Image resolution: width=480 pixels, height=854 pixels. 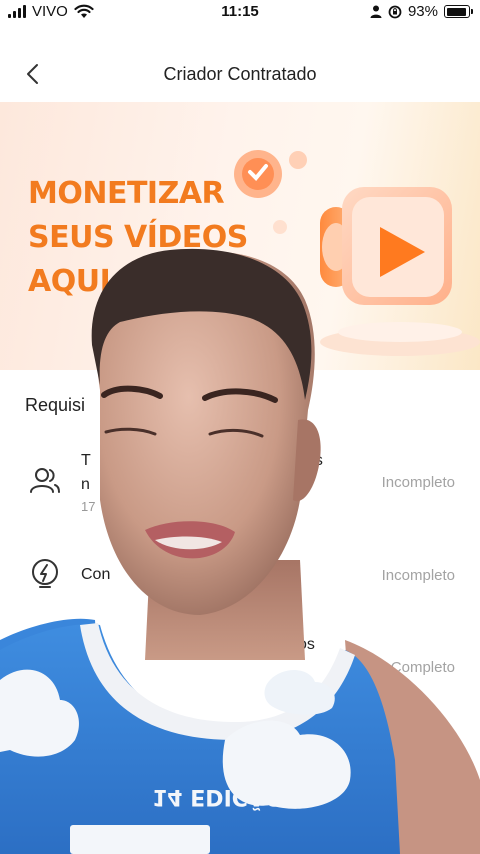 I want to click on requirement-item: T es n 17 Incompleto, so click(x=240, y=488).